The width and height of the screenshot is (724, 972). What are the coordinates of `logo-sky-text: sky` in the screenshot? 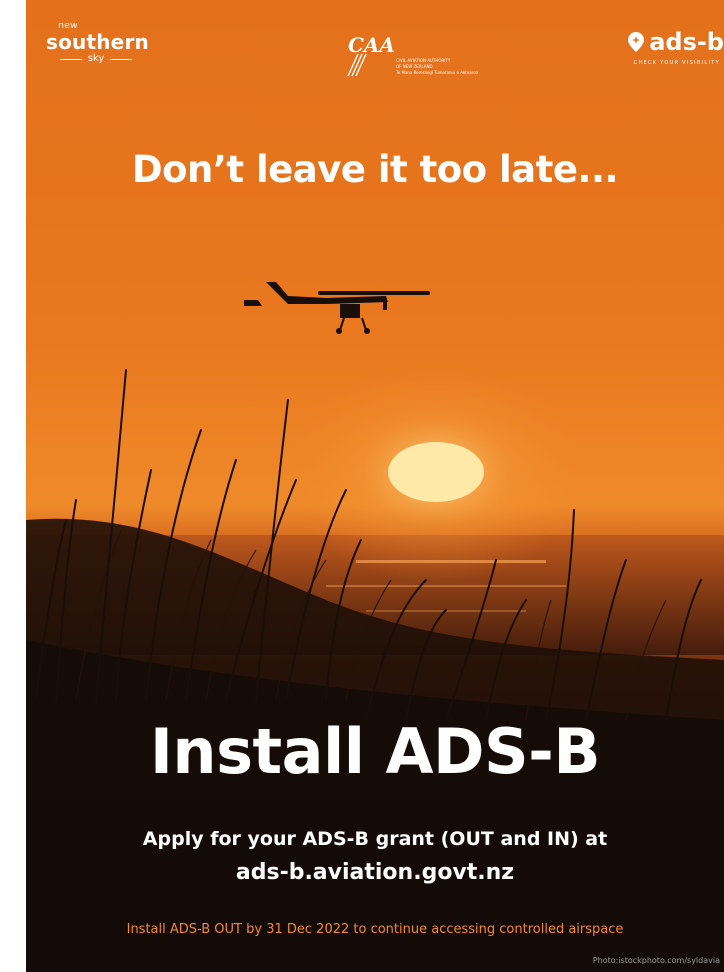 It's located at (96, 58).